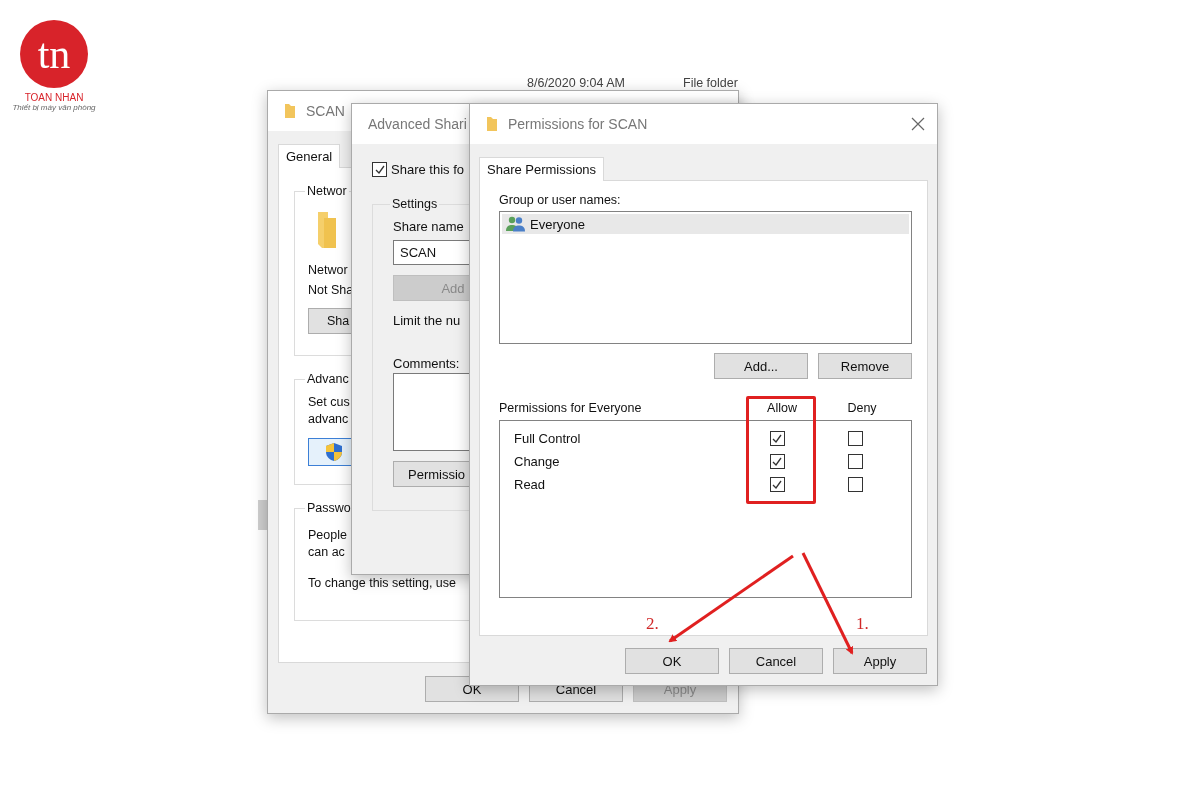 This screenshot has height=800, width=1200. What do you see at coordinates (862, 624) in the screenshot?
I see `step-label: 1.` at bounding box center [862, 624].